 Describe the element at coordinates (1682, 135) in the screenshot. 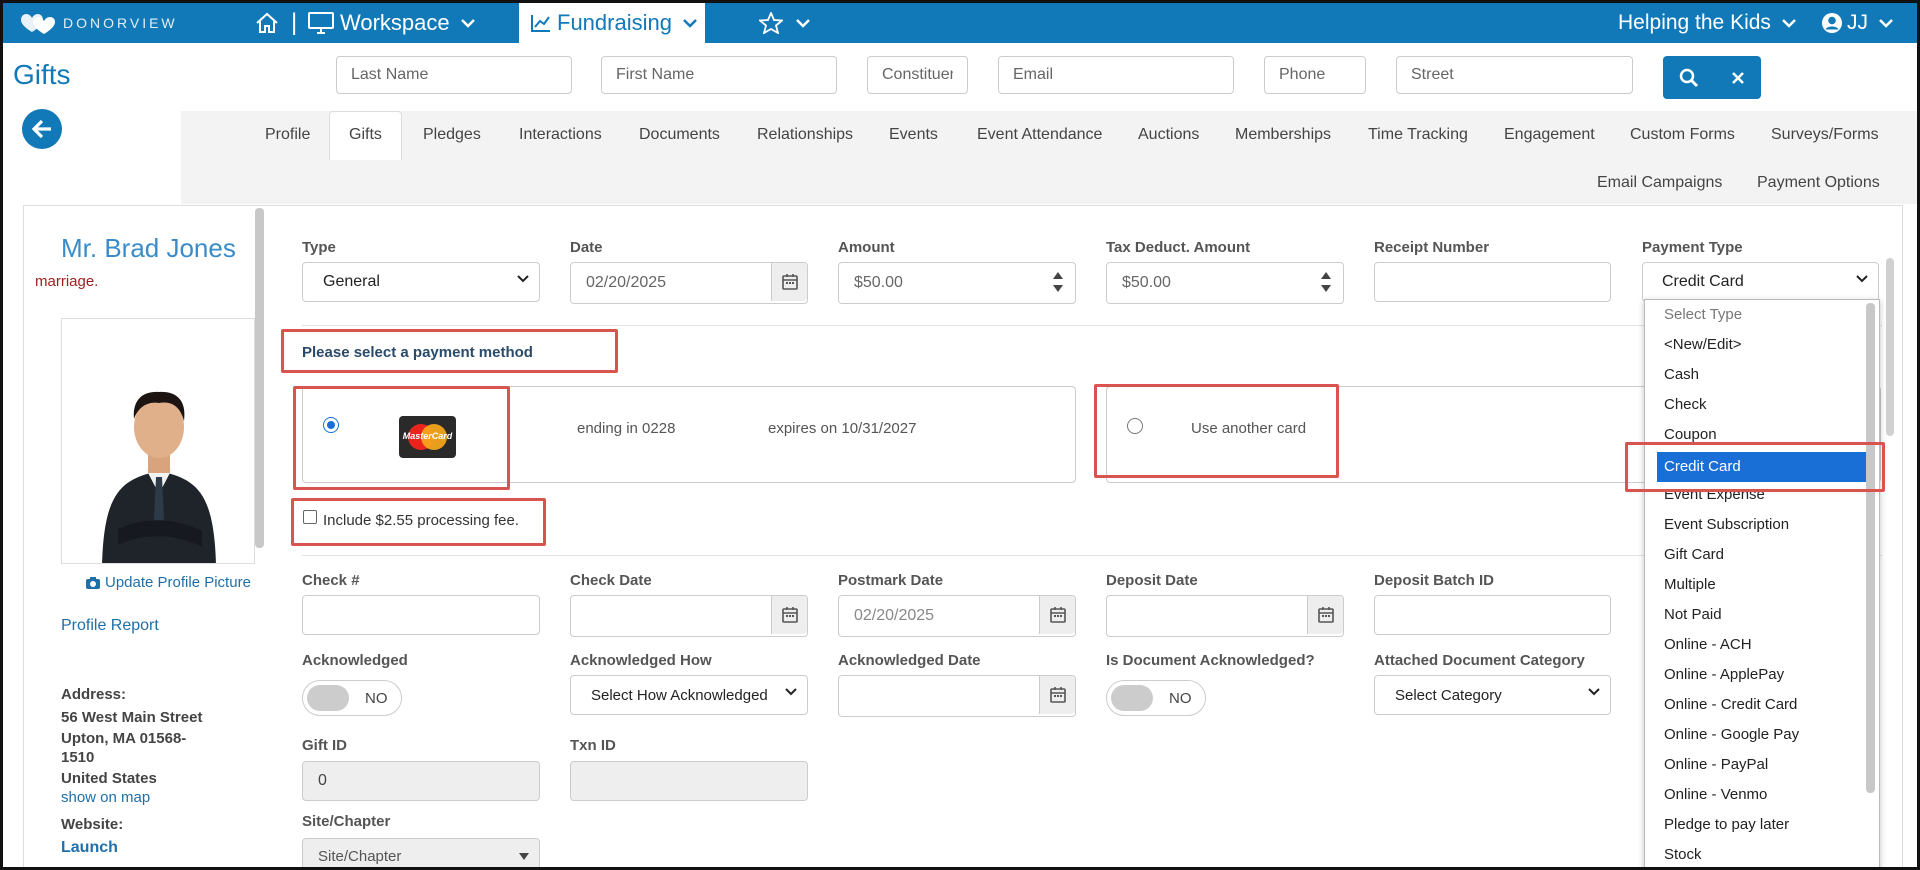

I see `tab-custom-forms: Custom Forms` at that location.